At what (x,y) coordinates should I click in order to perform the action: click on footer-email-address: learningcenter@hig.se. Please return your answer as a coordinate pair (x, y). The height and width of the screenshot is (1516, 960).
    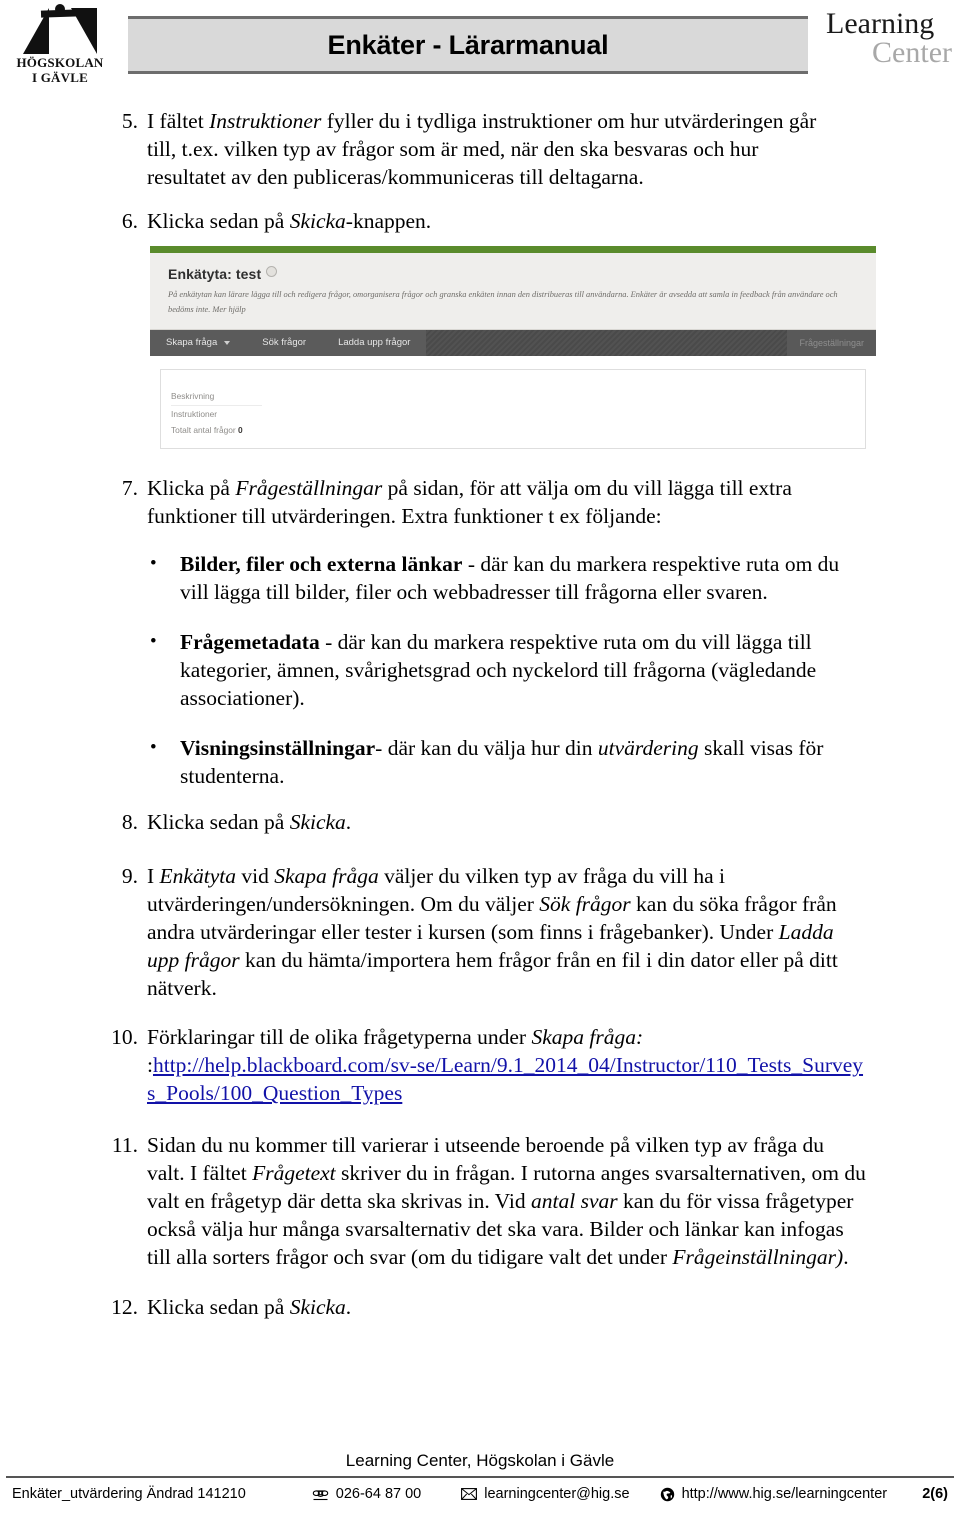
    Looking at the image, I should click on (556, 1494).